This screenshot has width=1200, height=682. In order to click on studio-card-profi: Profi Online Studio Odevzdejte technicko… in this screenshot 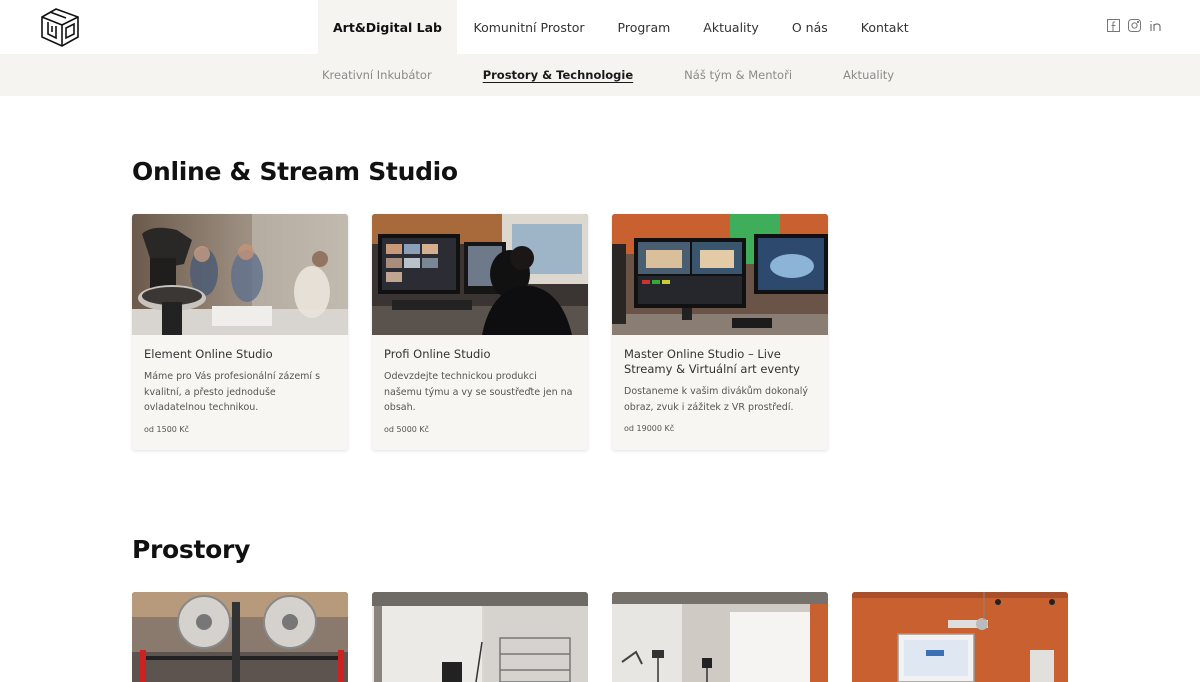, I will do `click(480, 332)`.